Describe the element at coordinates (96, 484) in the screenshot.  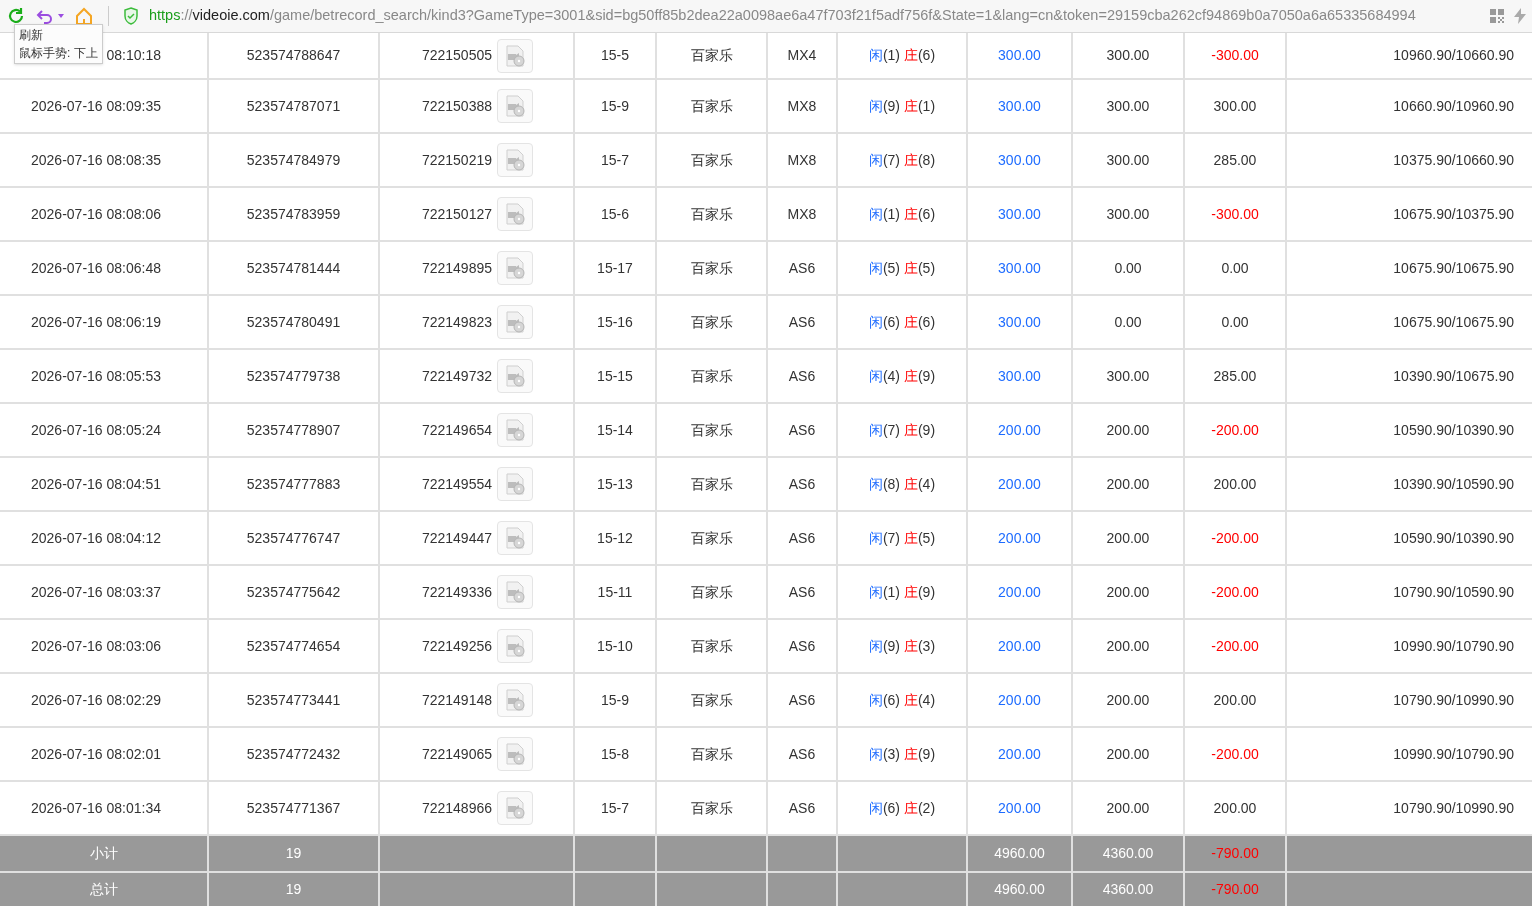
I see `time-cell-text: 2026-07-16 08:04:51` at that location.